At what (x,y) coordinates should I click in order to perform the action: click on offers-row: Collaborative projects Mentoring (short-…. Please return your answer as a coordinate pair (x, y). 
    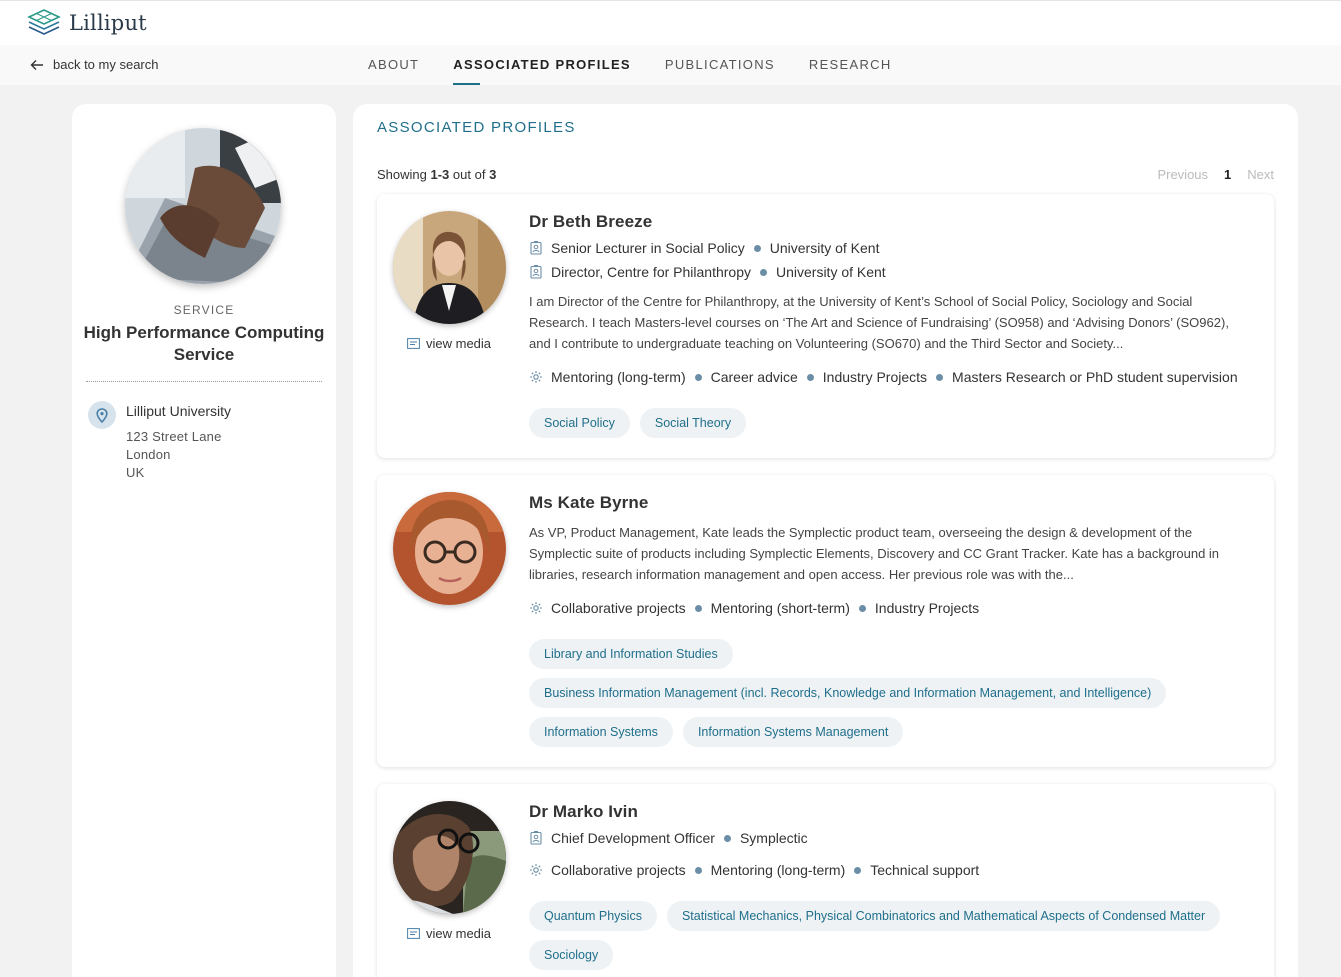
    Looking at the image, I should click on (754, 608).